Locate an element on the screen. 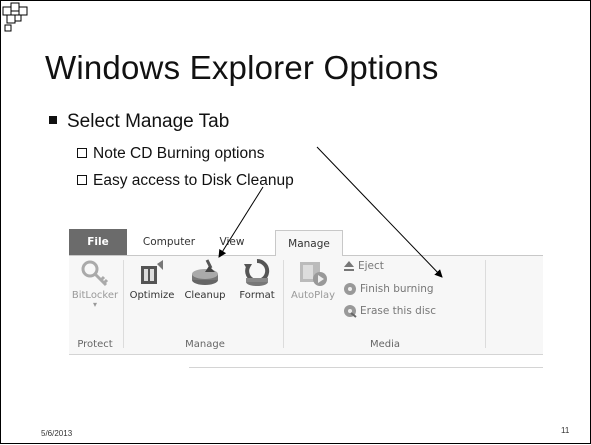 The image size is (591, 445). eject-icon is located at coordinates (349, 266).